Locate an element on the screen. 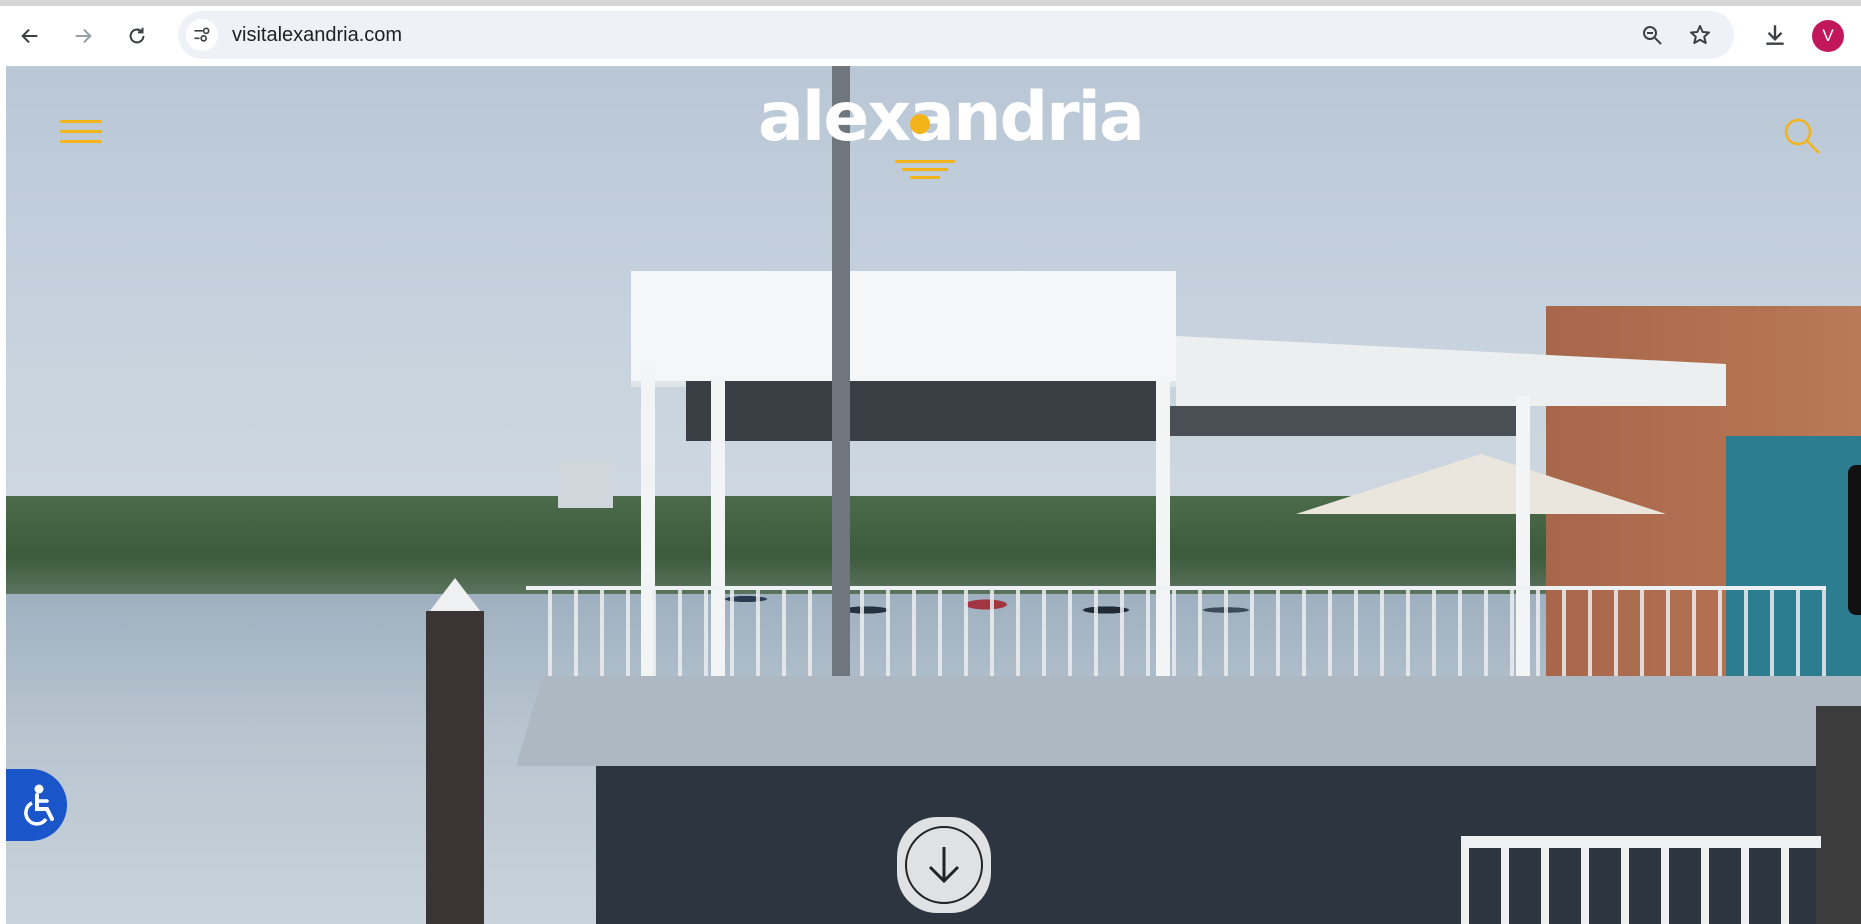 This screenshot has width=1861, height=924. pavilion-roof is located at coordinates (903, 326).